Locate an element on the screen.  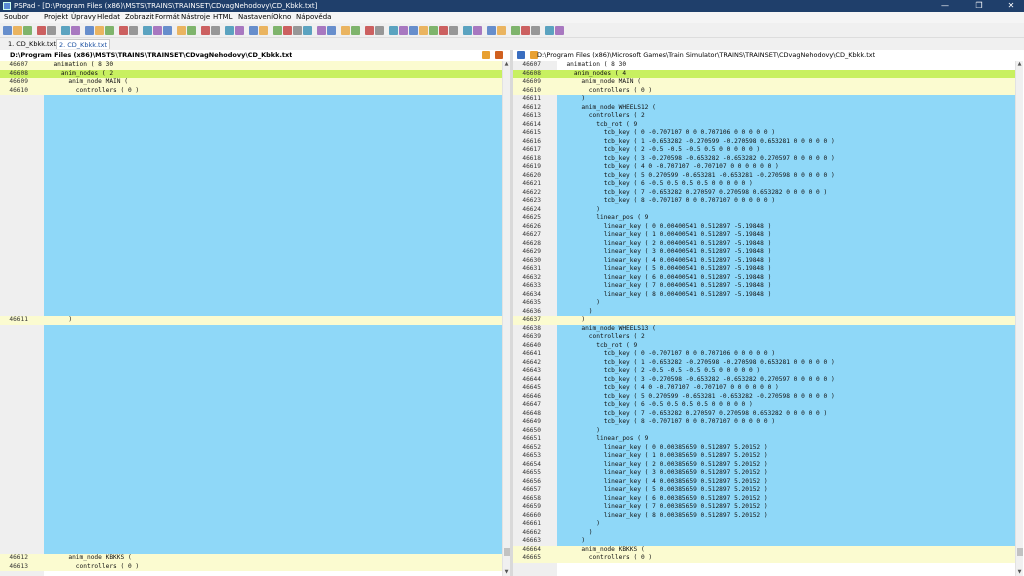
uncomment-icon is located at coordinates (157, 30).